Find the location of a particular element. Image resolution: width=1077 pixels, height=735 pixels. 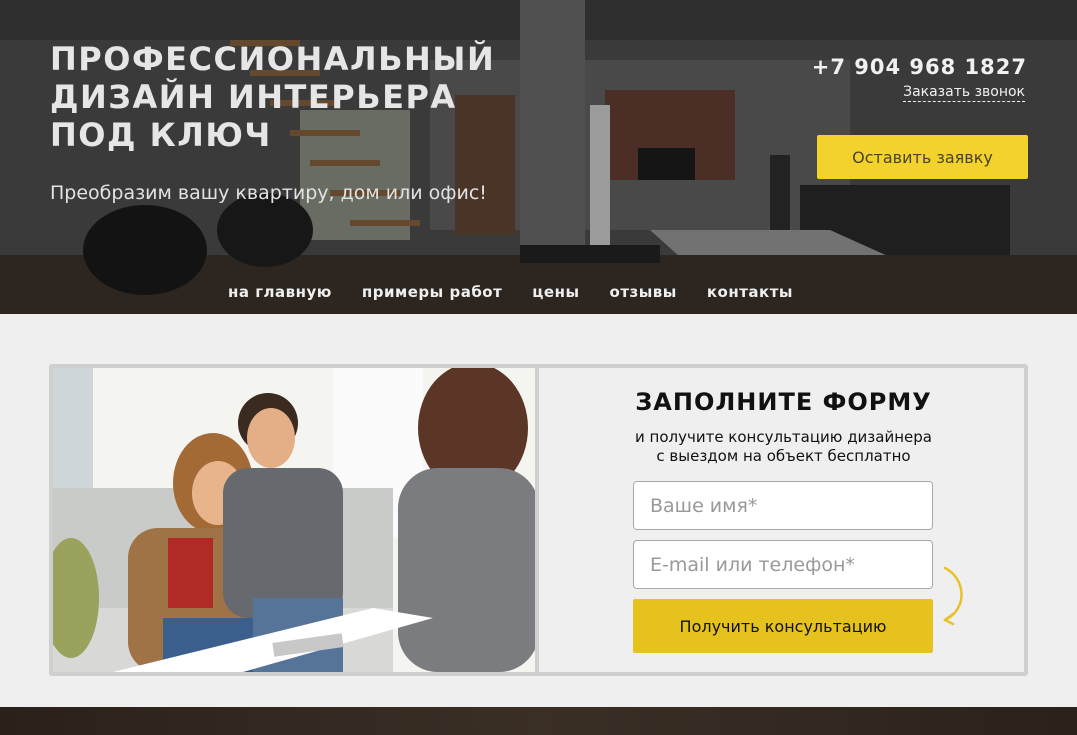

name-input is located at coordinates (783, 505).